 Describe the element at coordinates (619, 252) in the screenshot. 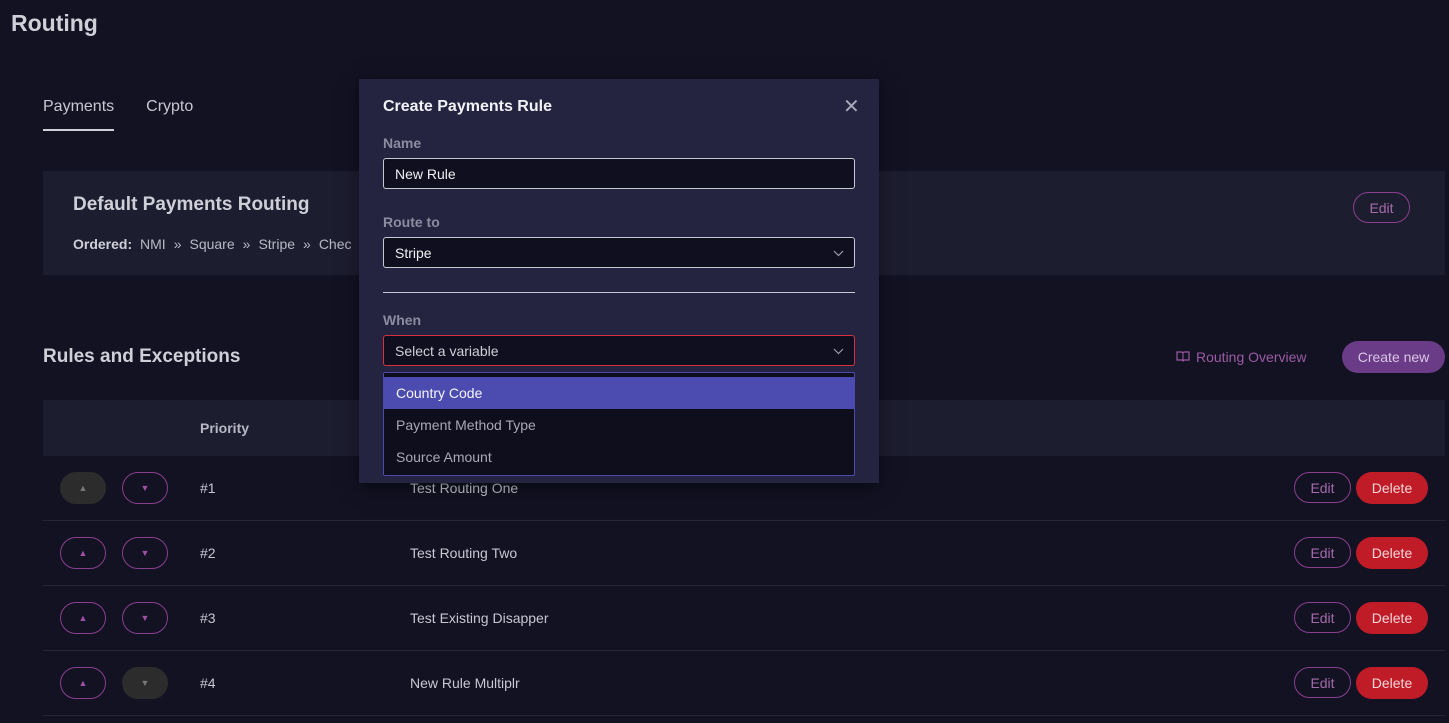

I see `route-to-select: Stripe` at that location.